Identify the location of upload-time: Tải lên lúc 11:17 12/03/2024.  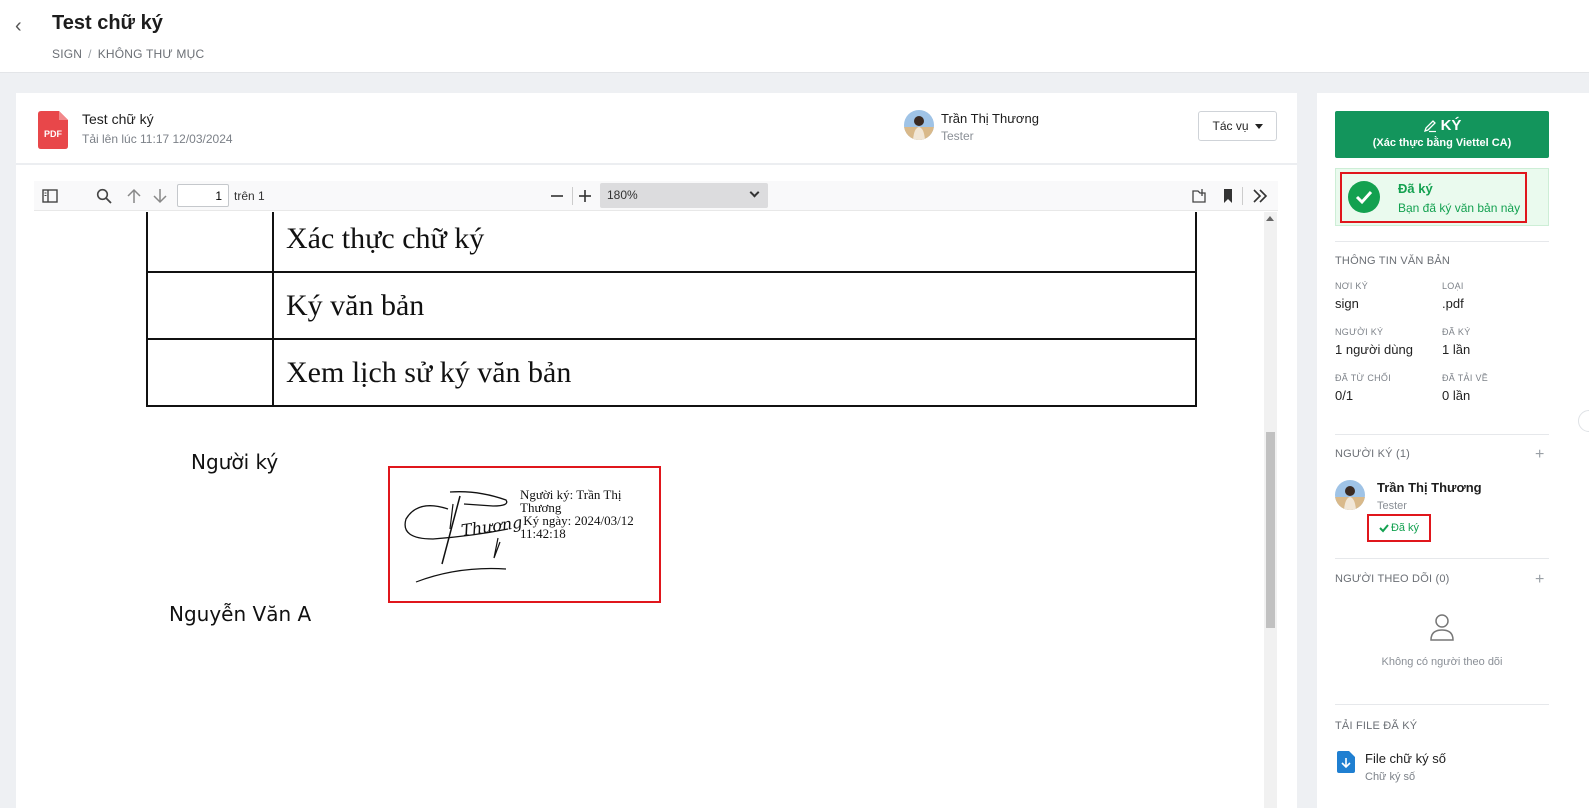
(157, 139).